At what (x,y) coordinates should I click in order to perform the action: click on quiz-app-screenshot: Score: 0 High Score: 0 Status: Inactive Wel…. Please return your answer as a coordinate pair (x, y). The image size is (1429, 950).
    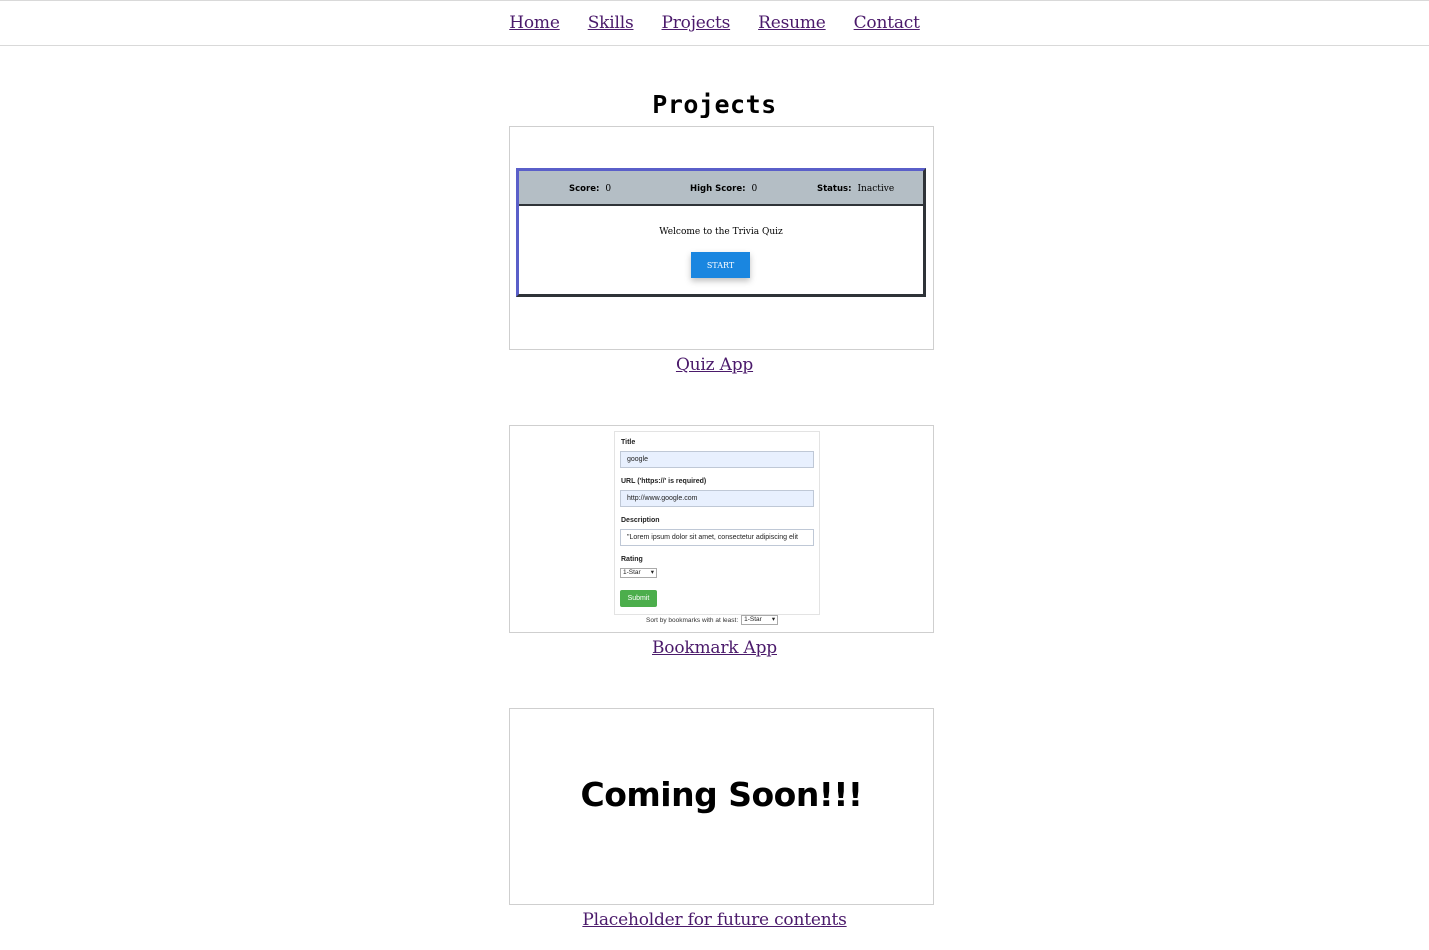
    Looking at the image, I should click on (721, 238).